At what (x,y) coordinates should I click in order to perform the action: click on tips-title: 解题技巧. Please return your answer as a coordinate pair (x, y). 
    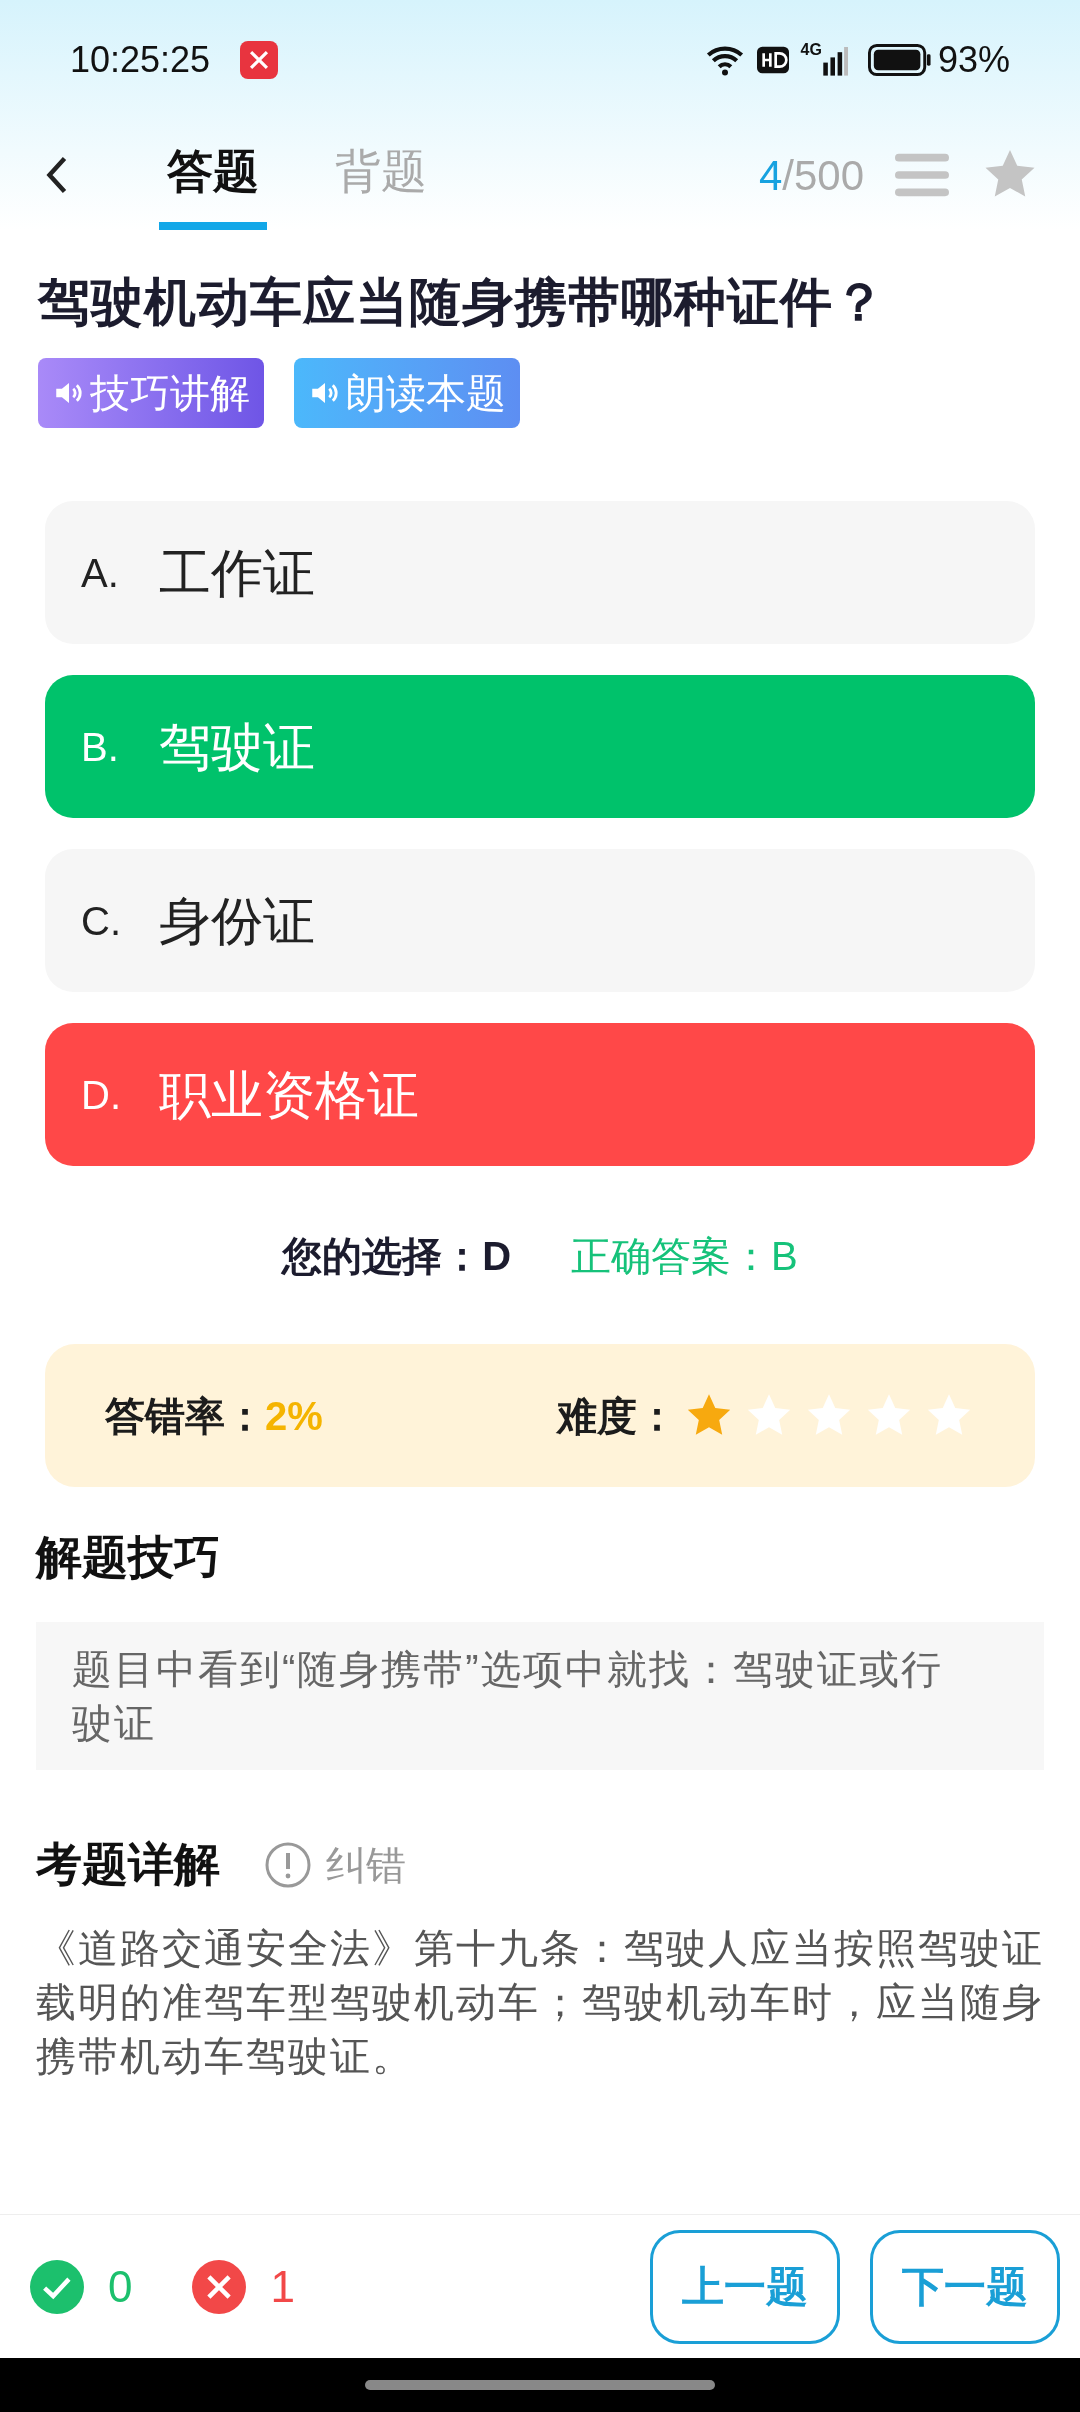
    Looking at the image, I should click on (128, 1557).